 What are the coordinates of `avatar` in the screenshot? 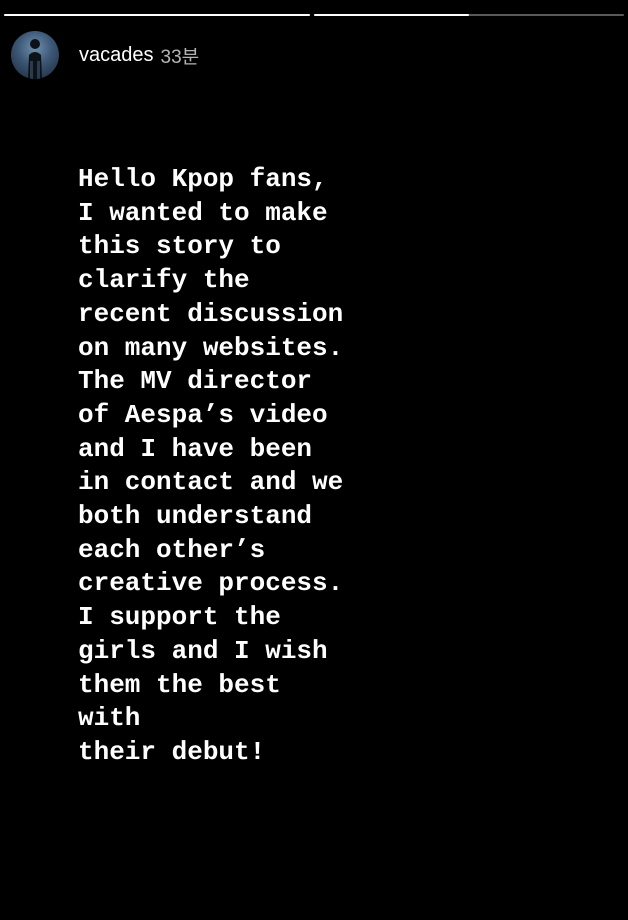 It's located at (35, 55).